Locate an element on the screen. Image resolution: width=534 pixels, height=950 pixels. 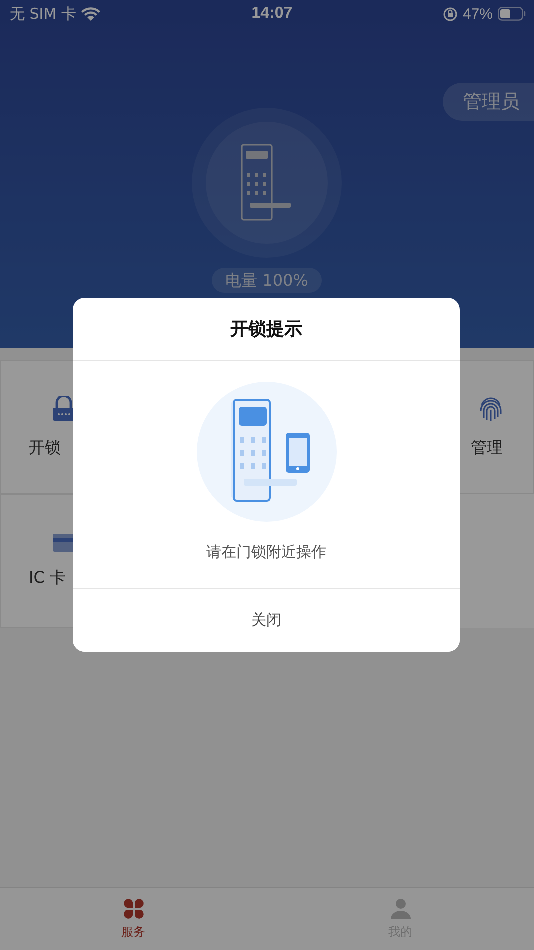
tile-label: 开锁 is located at coordinates (45, 448).